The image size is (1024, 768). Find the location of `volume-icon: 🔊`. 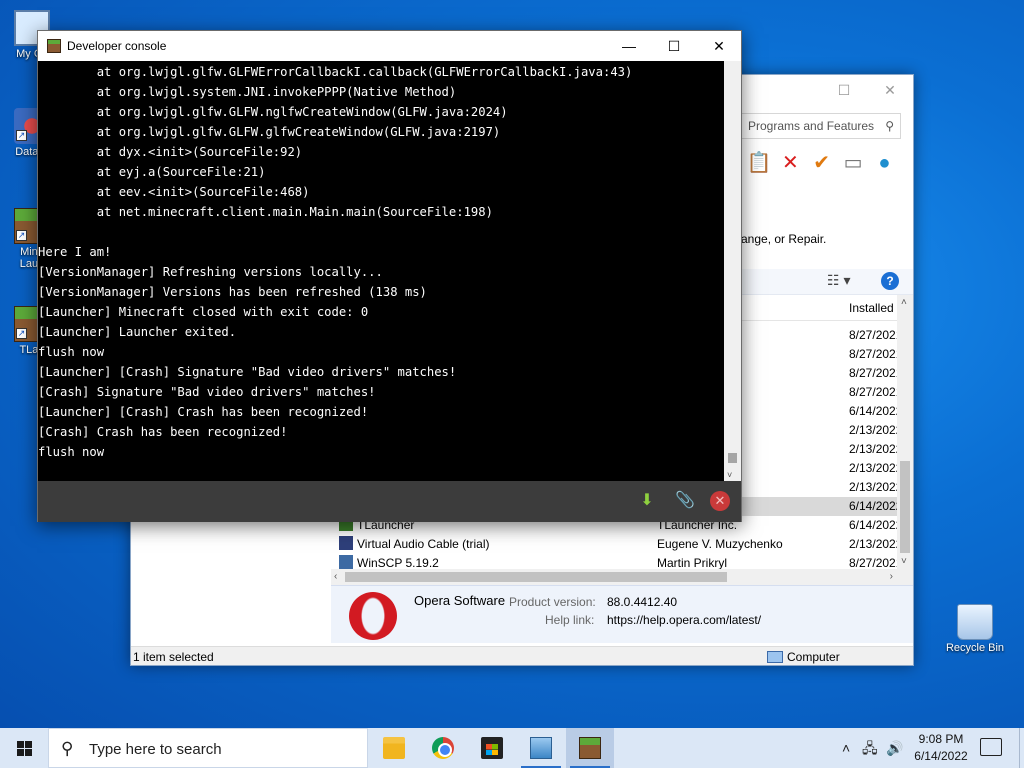

volume-icon: 🔊 is located at coordinates (894, 748).